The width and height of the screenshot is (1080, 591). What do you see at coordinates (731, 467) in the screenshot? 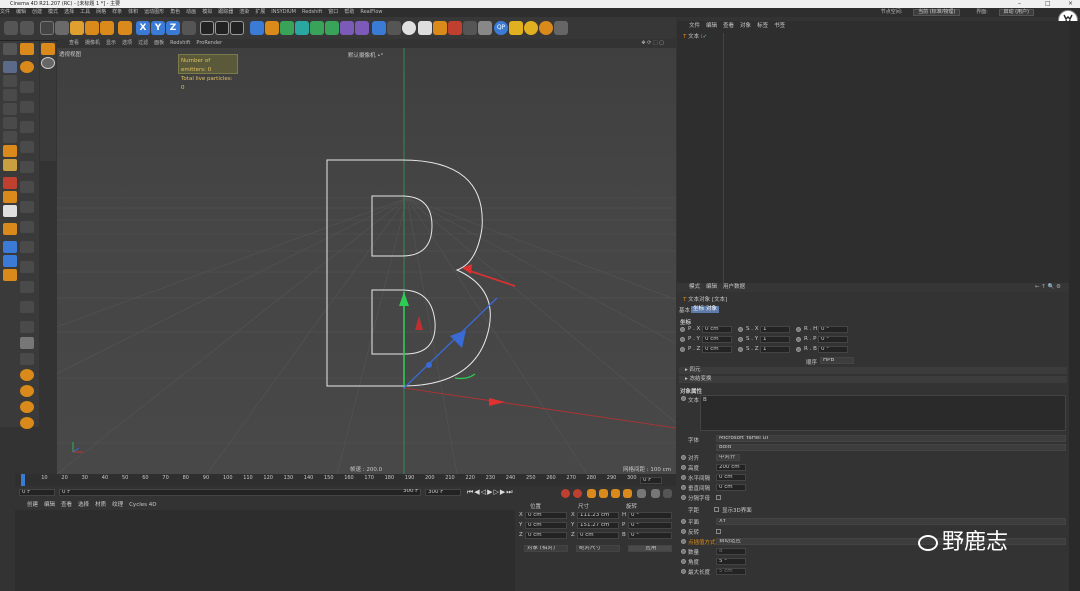
I see `height-value-field: 200 cm` at bounding box center [731, 467].